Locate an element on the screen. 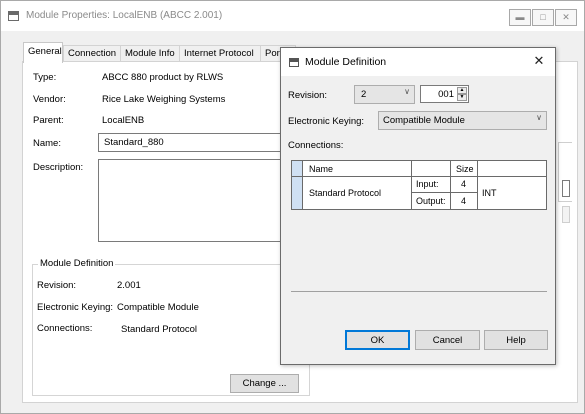  electronic-keying-select: Compatible Module ∨ is located at coordinates (462, 120).